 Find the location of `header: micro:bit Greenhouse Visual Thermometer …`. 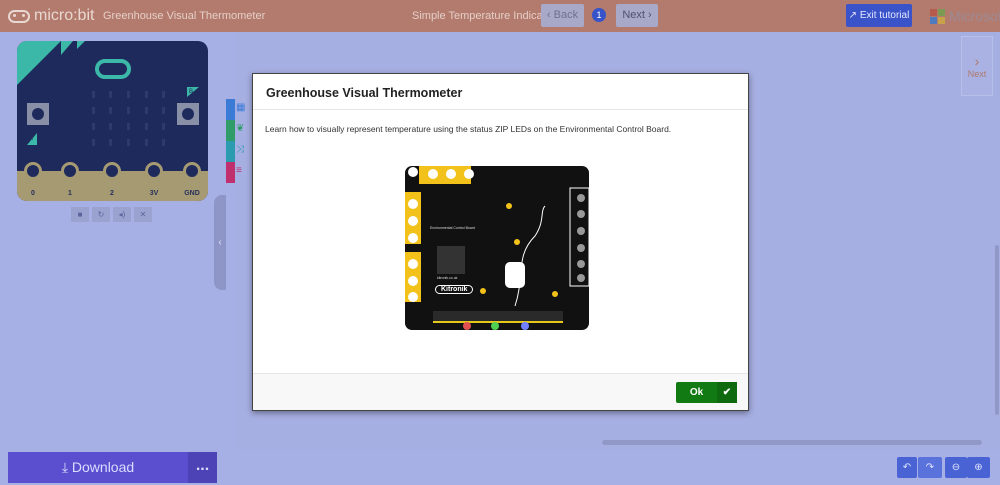

header: micro:bit Greenhouse Visual Thermometer … is located at coordinates (500, 16).